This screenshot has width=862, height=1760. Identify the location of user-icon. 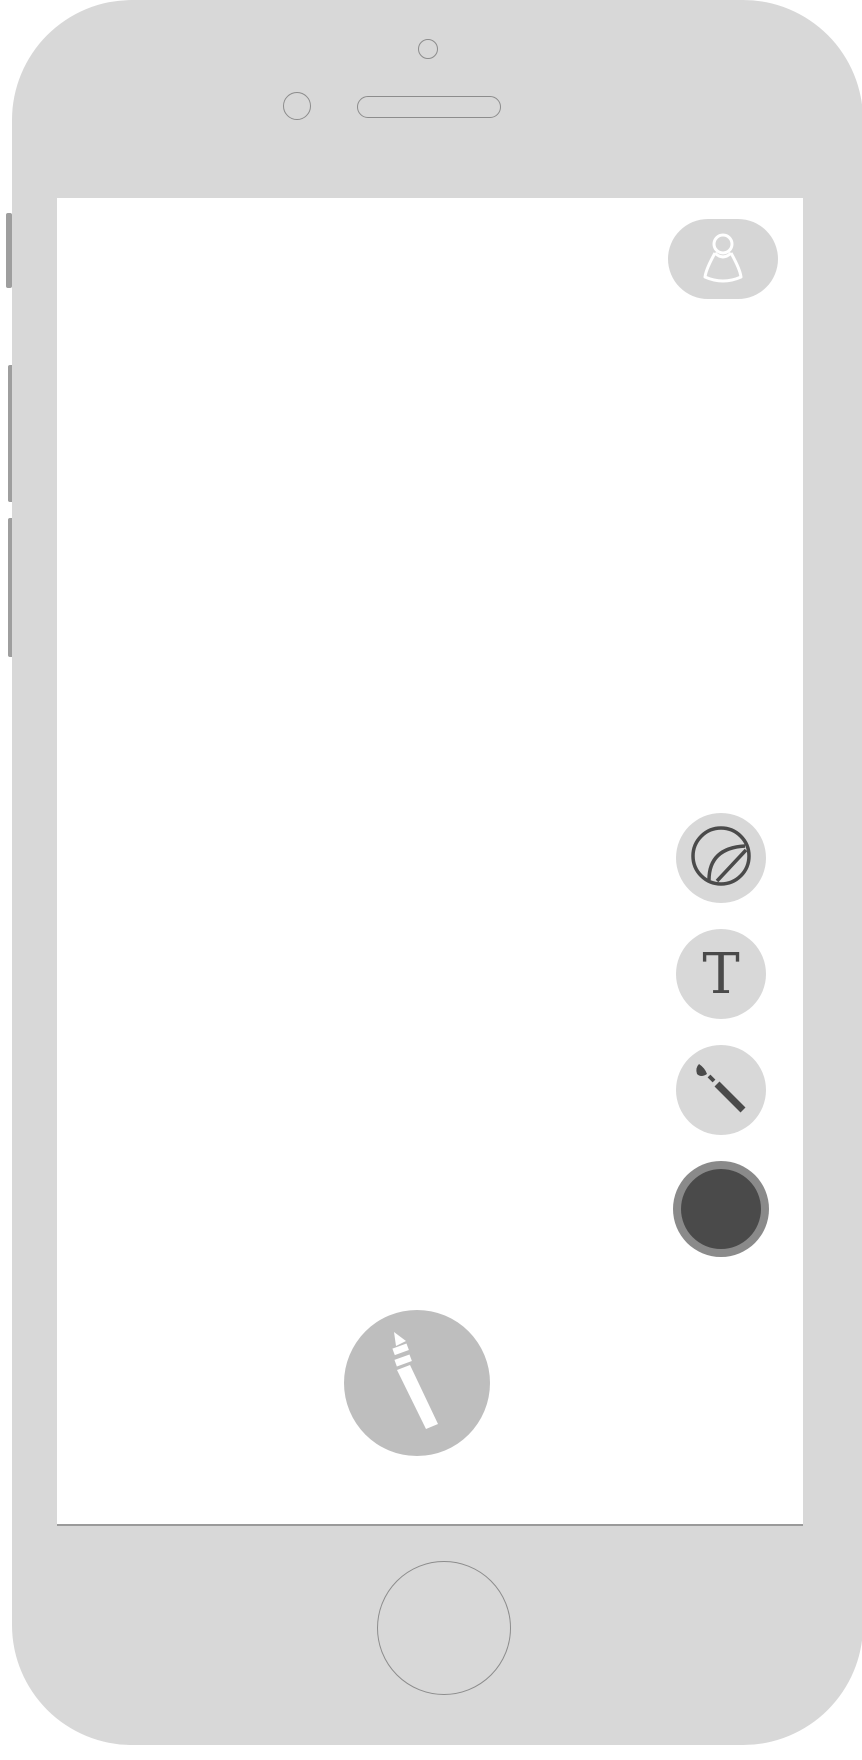
(723, 259).